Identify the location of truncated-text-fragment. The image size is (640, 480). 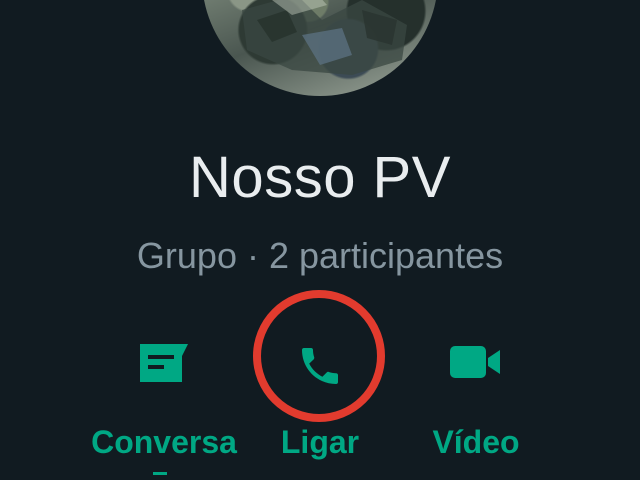
(160, 476).